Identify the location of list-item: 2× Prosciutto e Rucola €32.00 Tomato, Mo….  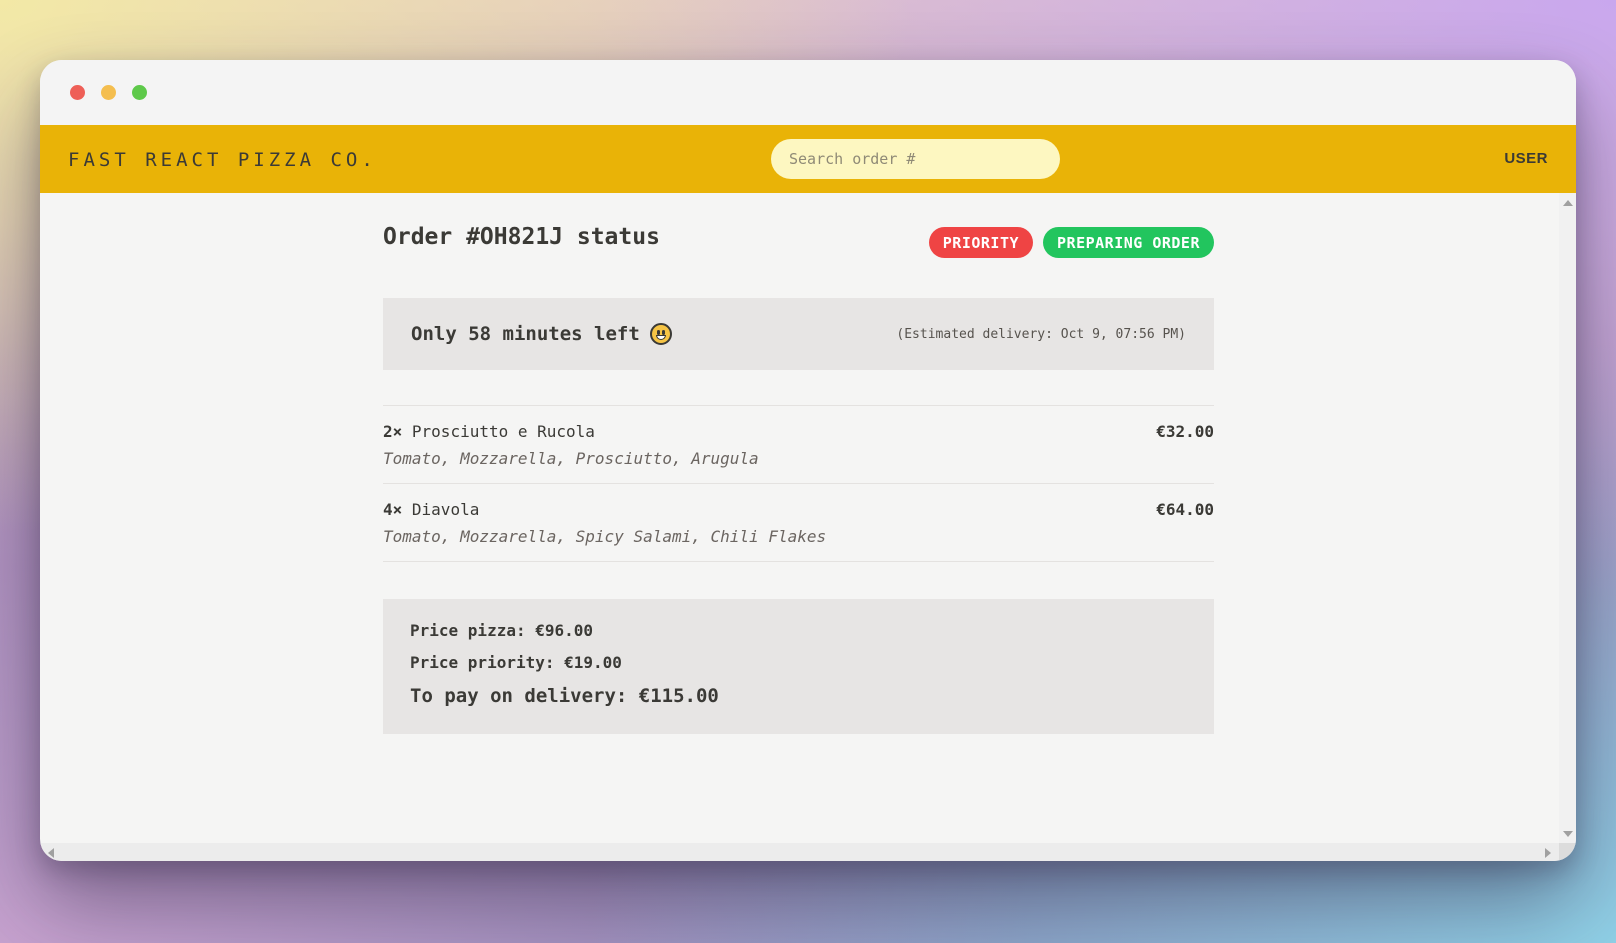
(798, 445).